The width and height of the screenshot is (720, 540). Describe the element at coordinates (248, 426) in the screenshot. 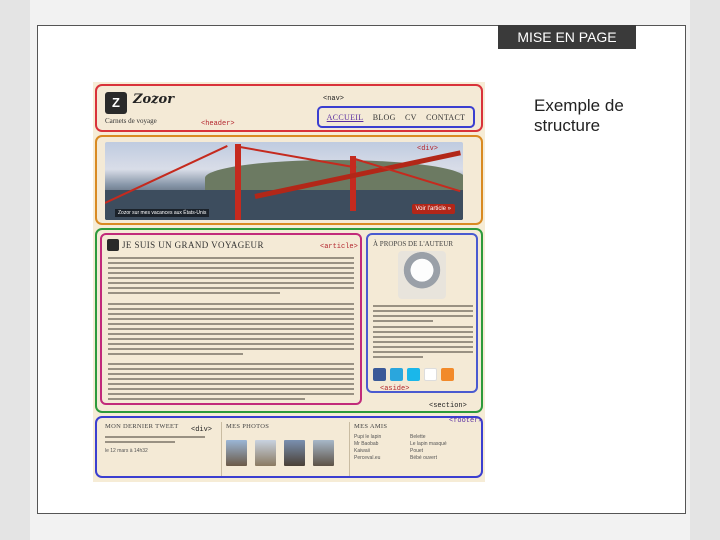

I see `photos-title: MES PHOTOS` at that location.